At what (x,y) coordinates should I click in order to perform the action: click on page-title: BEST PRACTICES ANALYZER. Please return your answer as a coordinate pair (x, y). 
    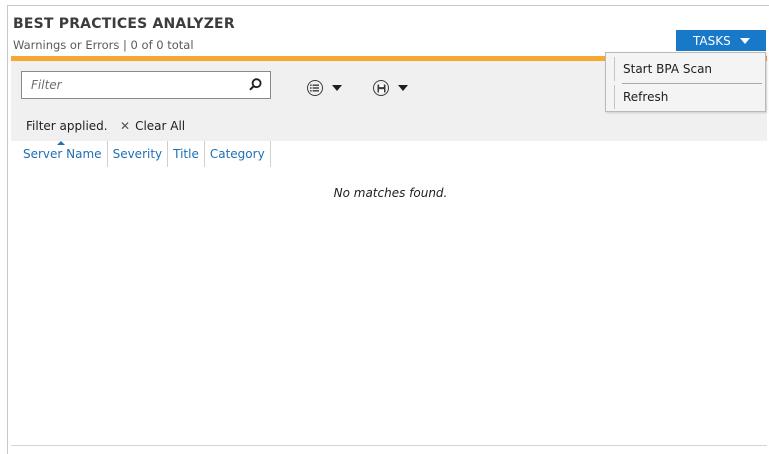
    Looking at the image, I should click on (124, 24).